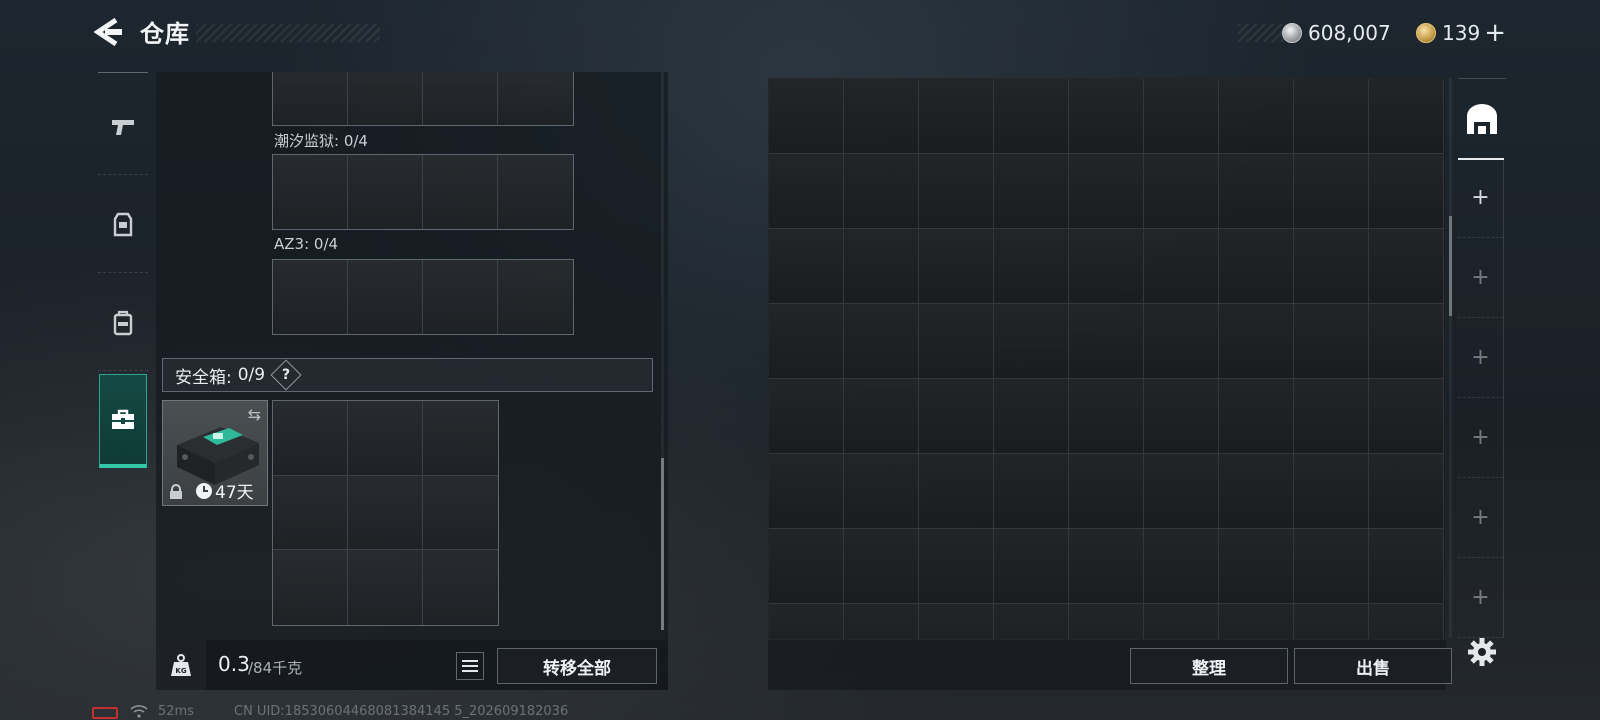 The image size is (1600, 720). Describe the element at coordinates (123, 421) in the screenshot. I see `tab-safebox` at that location.